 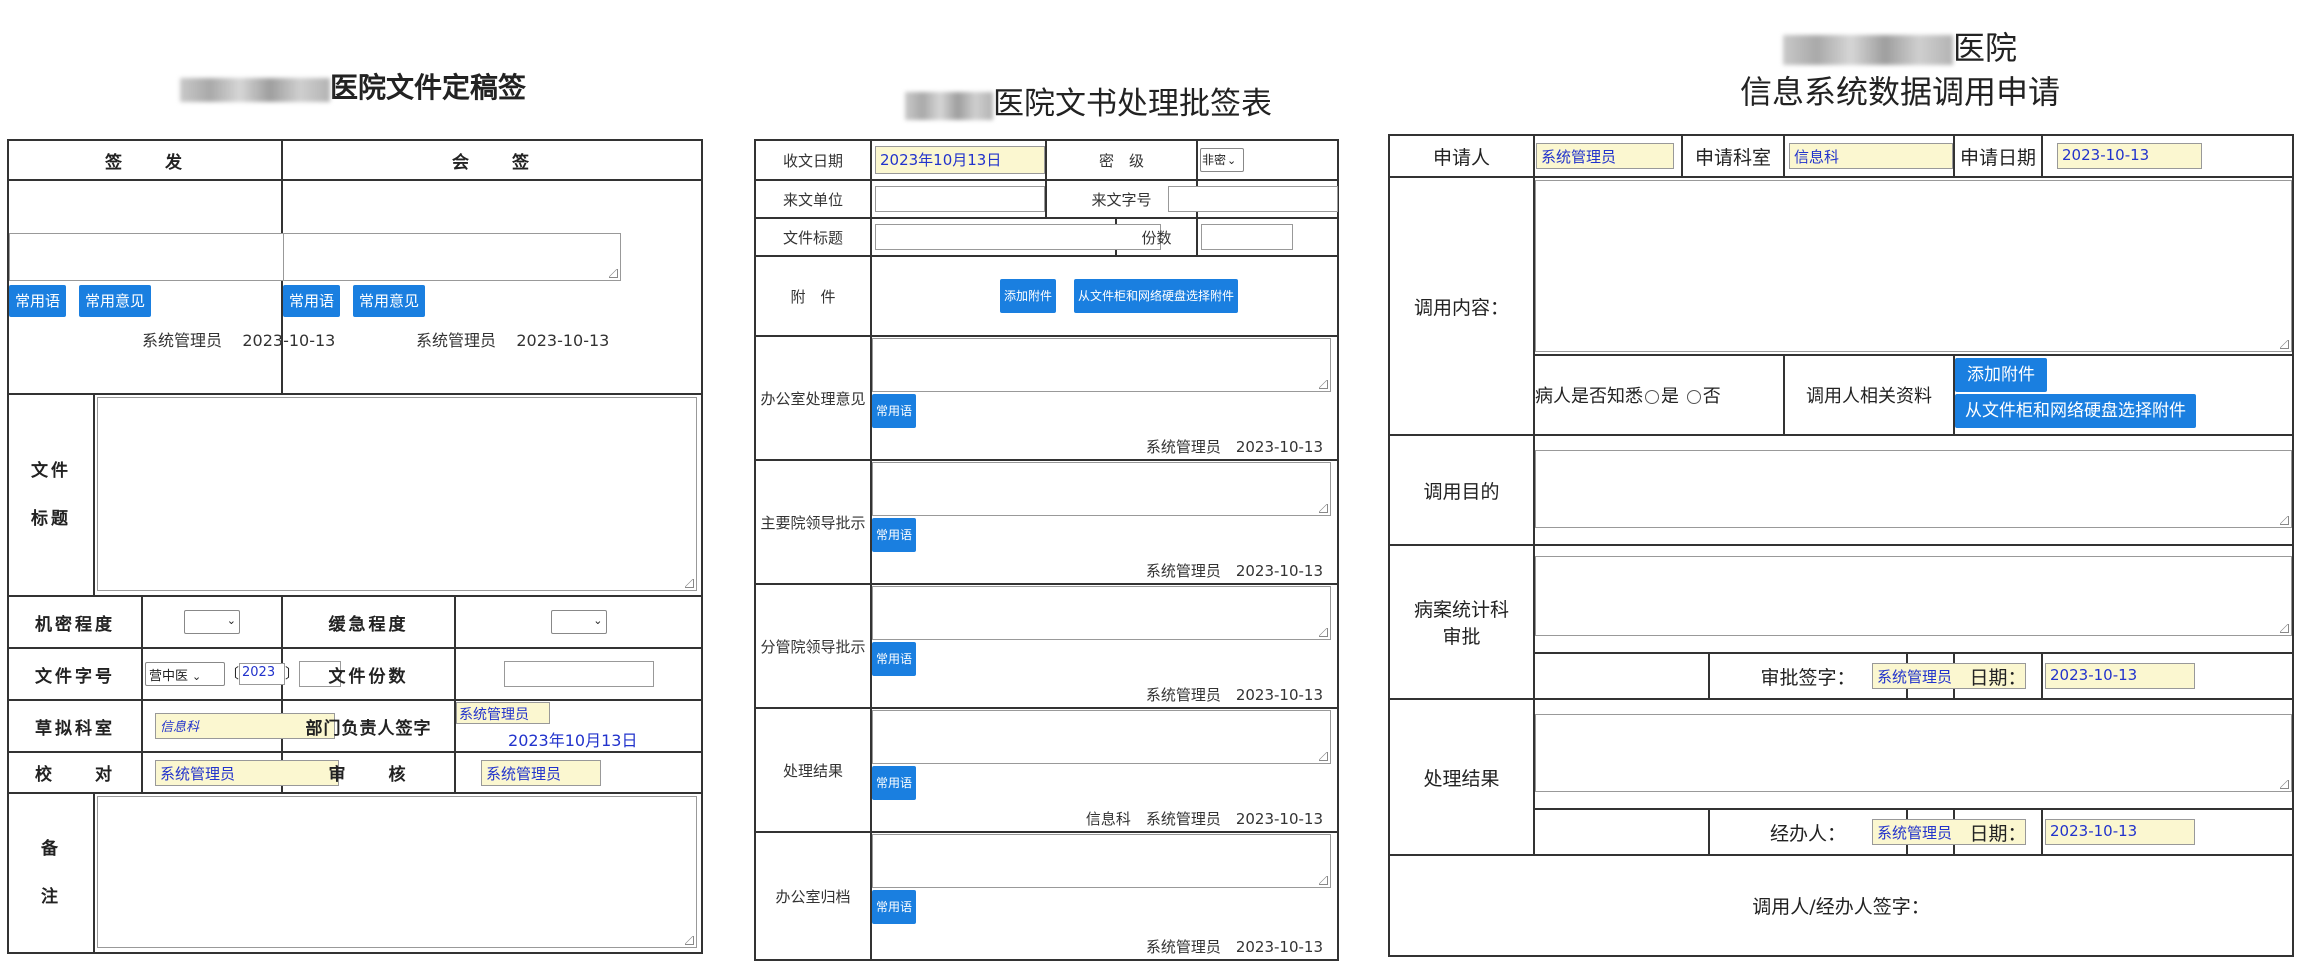 I want to click on yes-radio, so click(x=1652, y=397).